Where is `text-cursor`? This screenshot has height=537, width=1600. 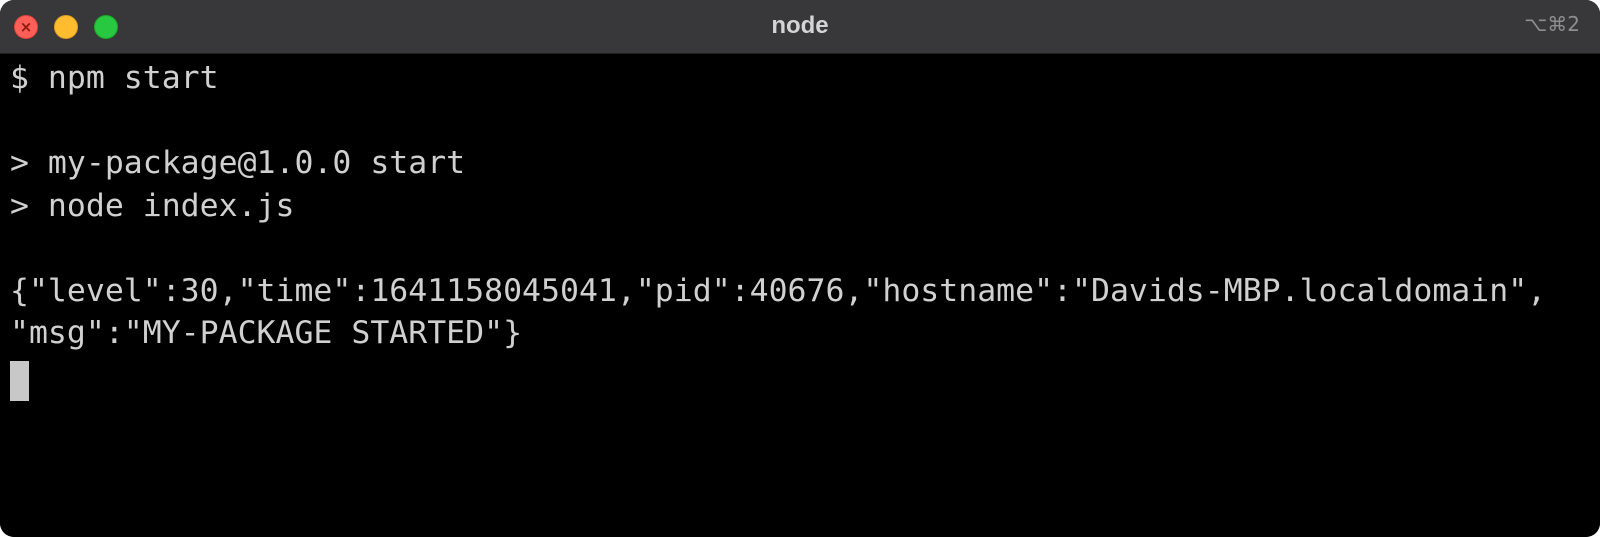
text-cursor is located at coordinates (19, 380).